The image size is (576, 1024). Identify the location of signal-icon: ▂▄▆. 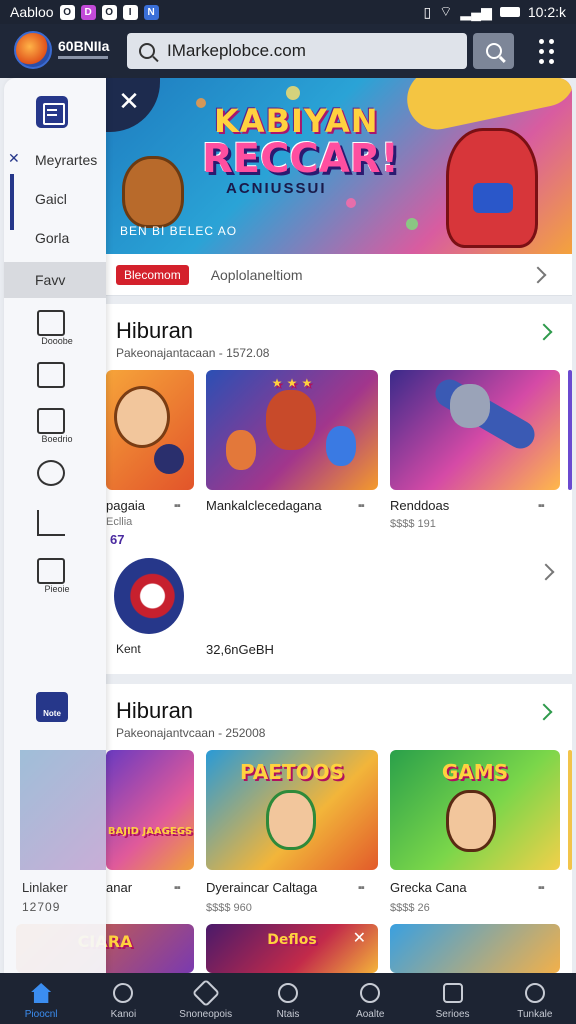
(476, 11).